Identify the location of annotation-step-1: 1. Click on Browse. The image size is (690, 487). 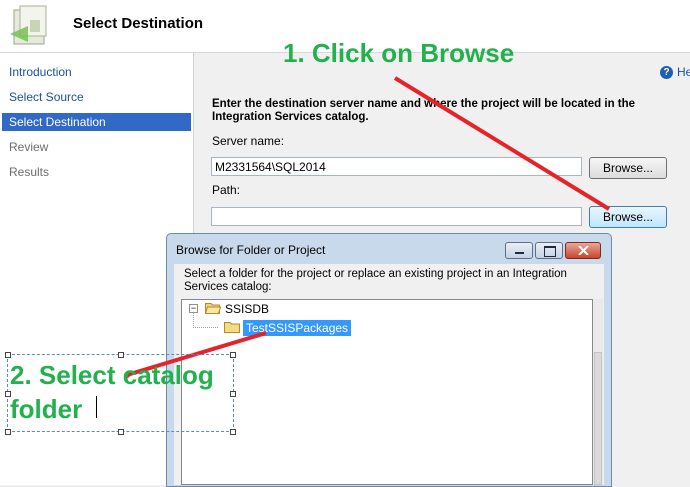
(399, 53).